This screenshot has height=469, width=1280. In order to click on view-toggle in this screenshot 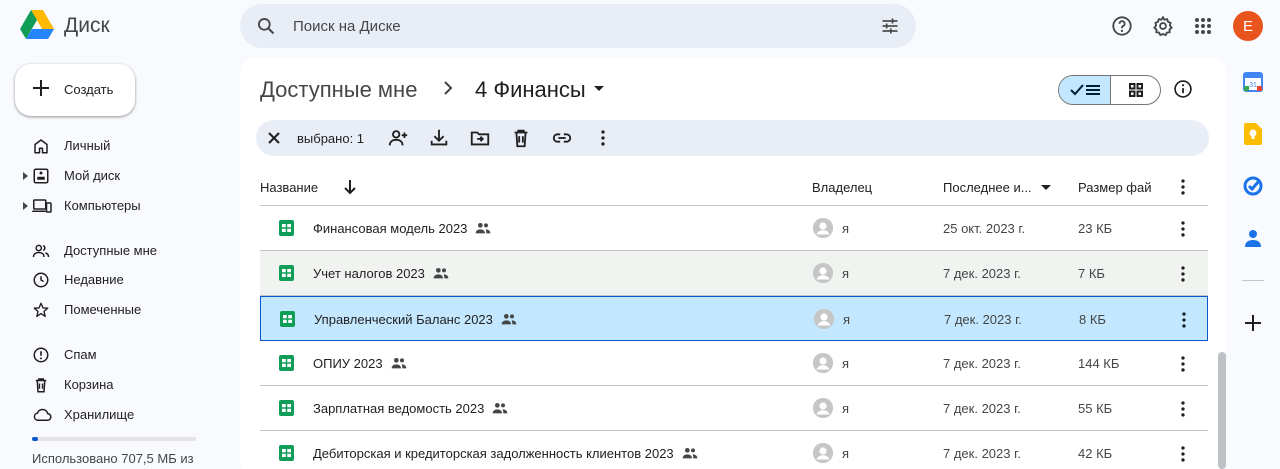, I will do `click(1109, 90)`.